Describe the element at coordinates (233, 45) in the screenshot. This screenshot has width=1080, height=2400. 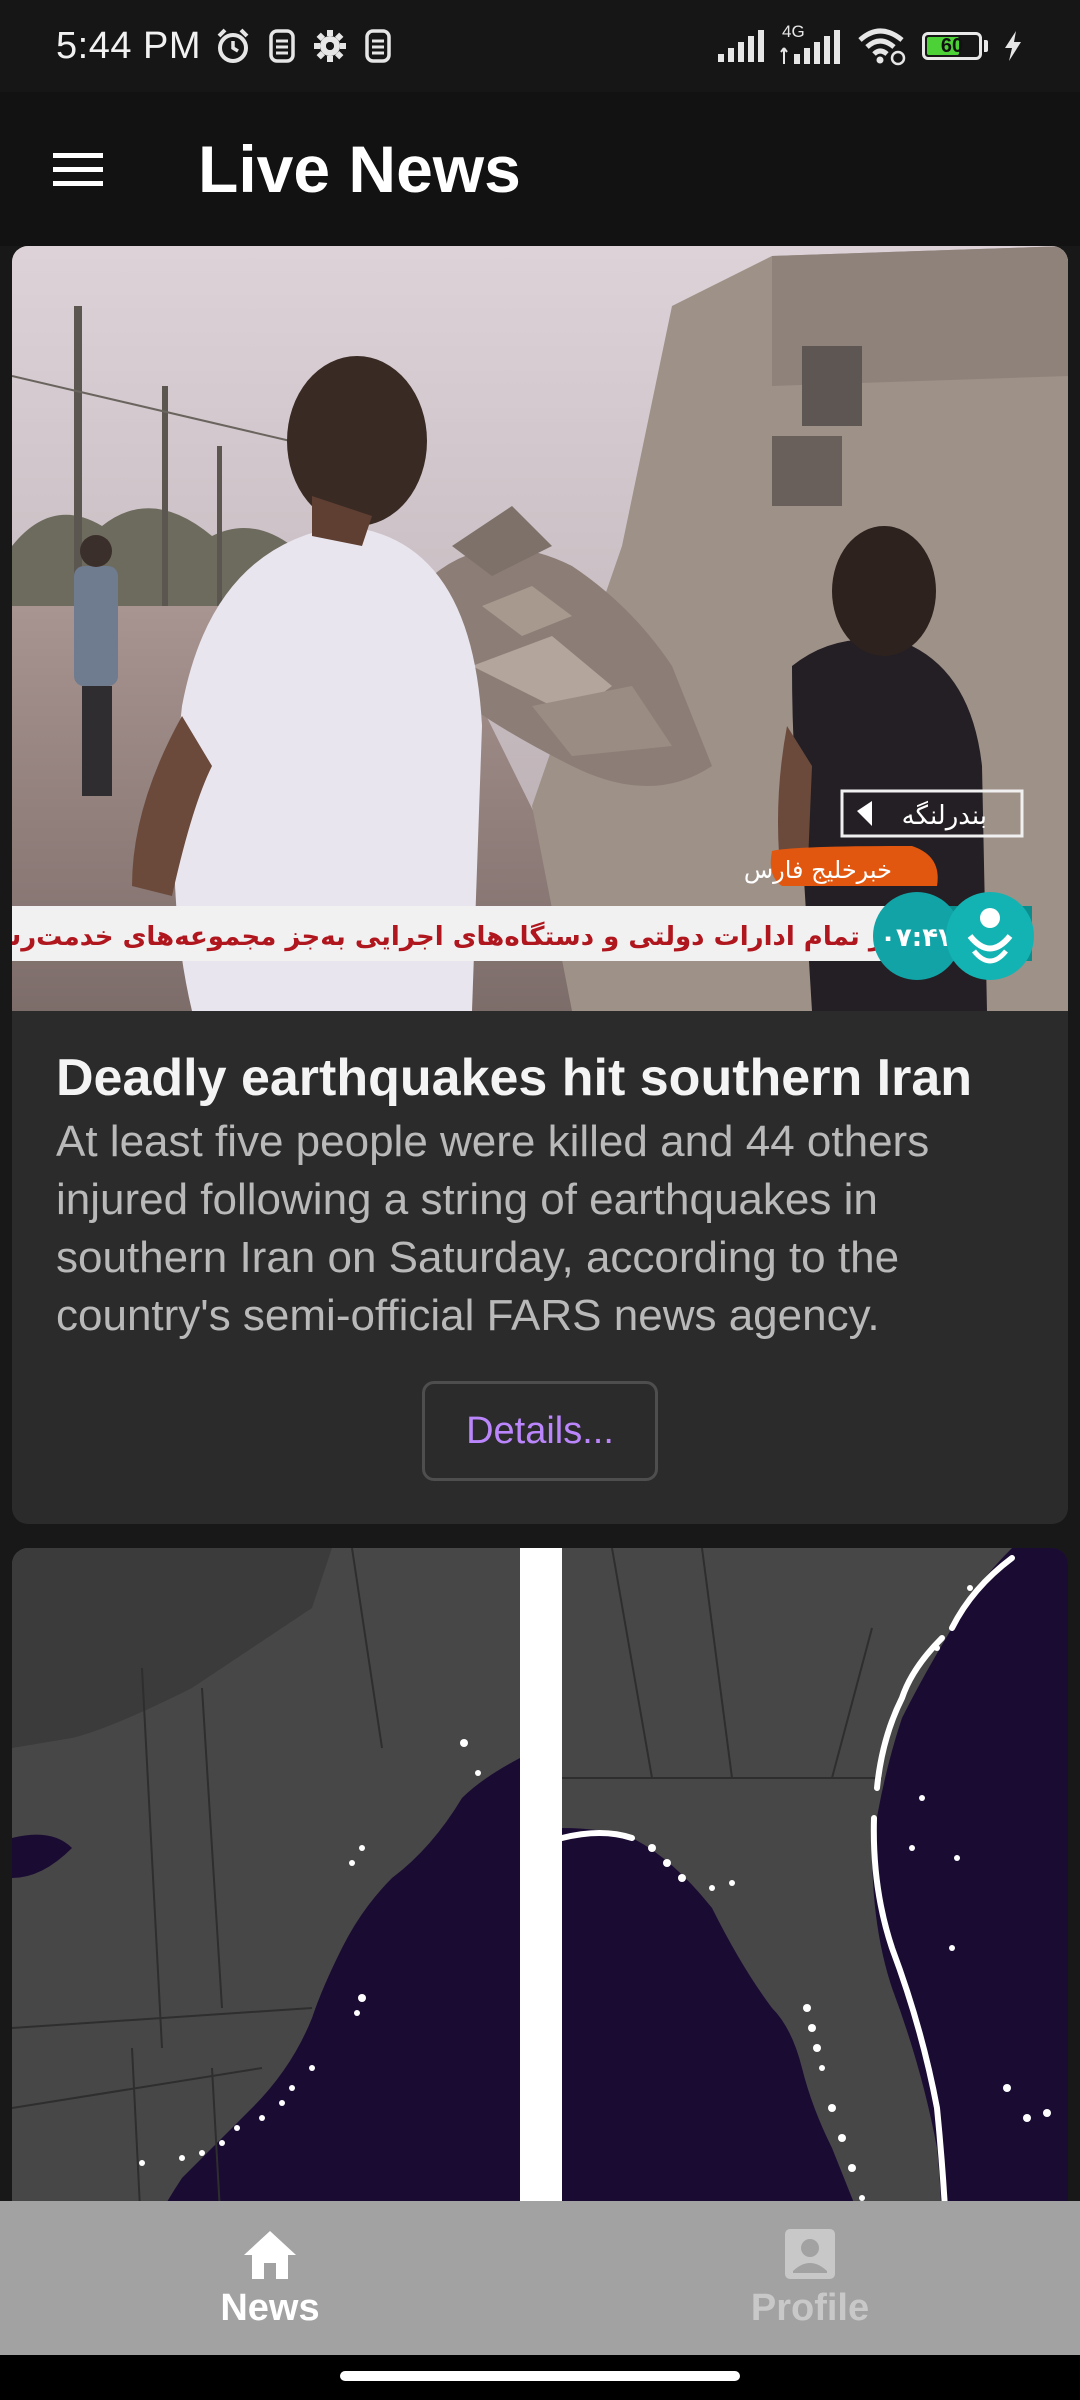
I see `alarm-icon` at that location.